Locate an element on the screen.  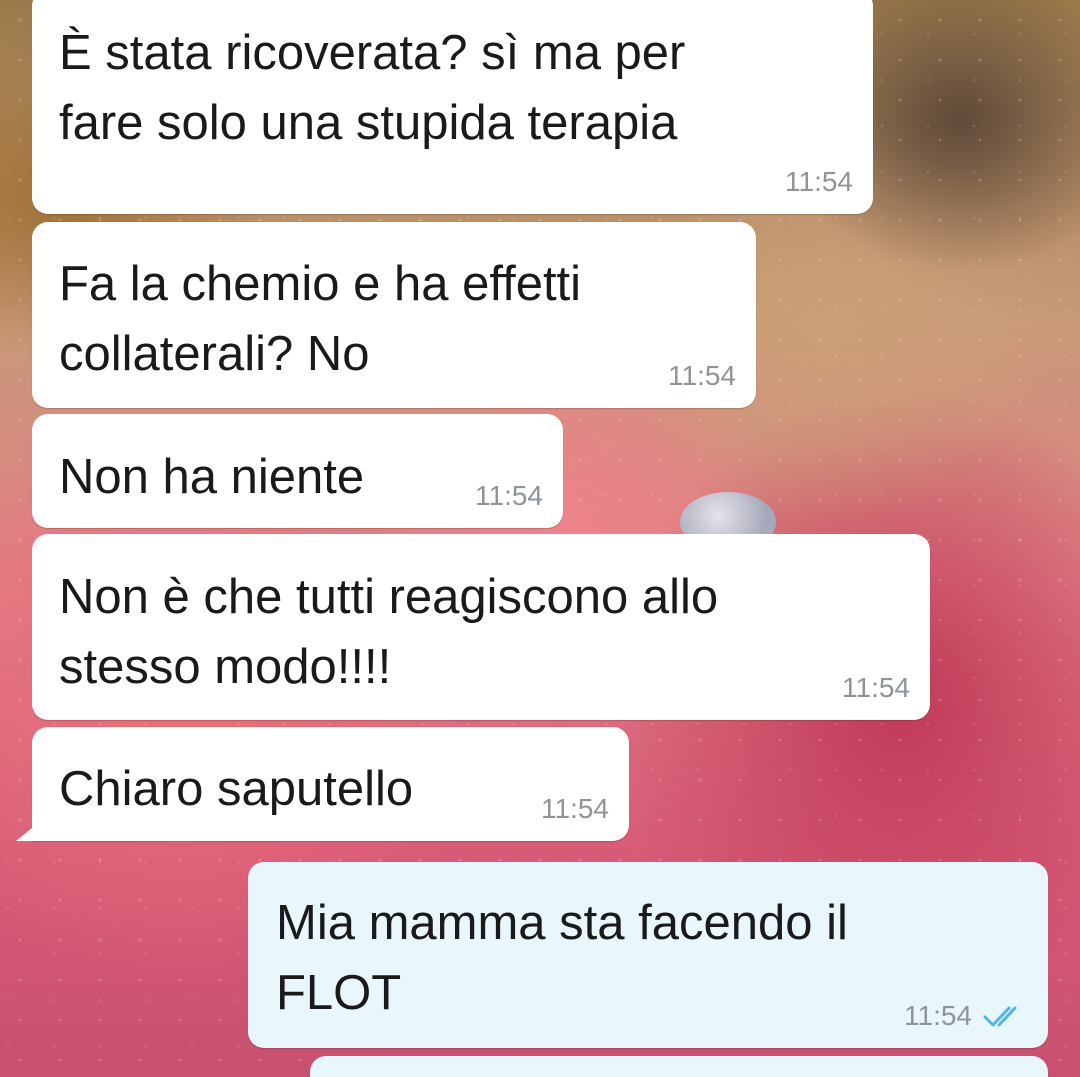
message-text: Chiaro saputello is located at coordinates (236, 789).